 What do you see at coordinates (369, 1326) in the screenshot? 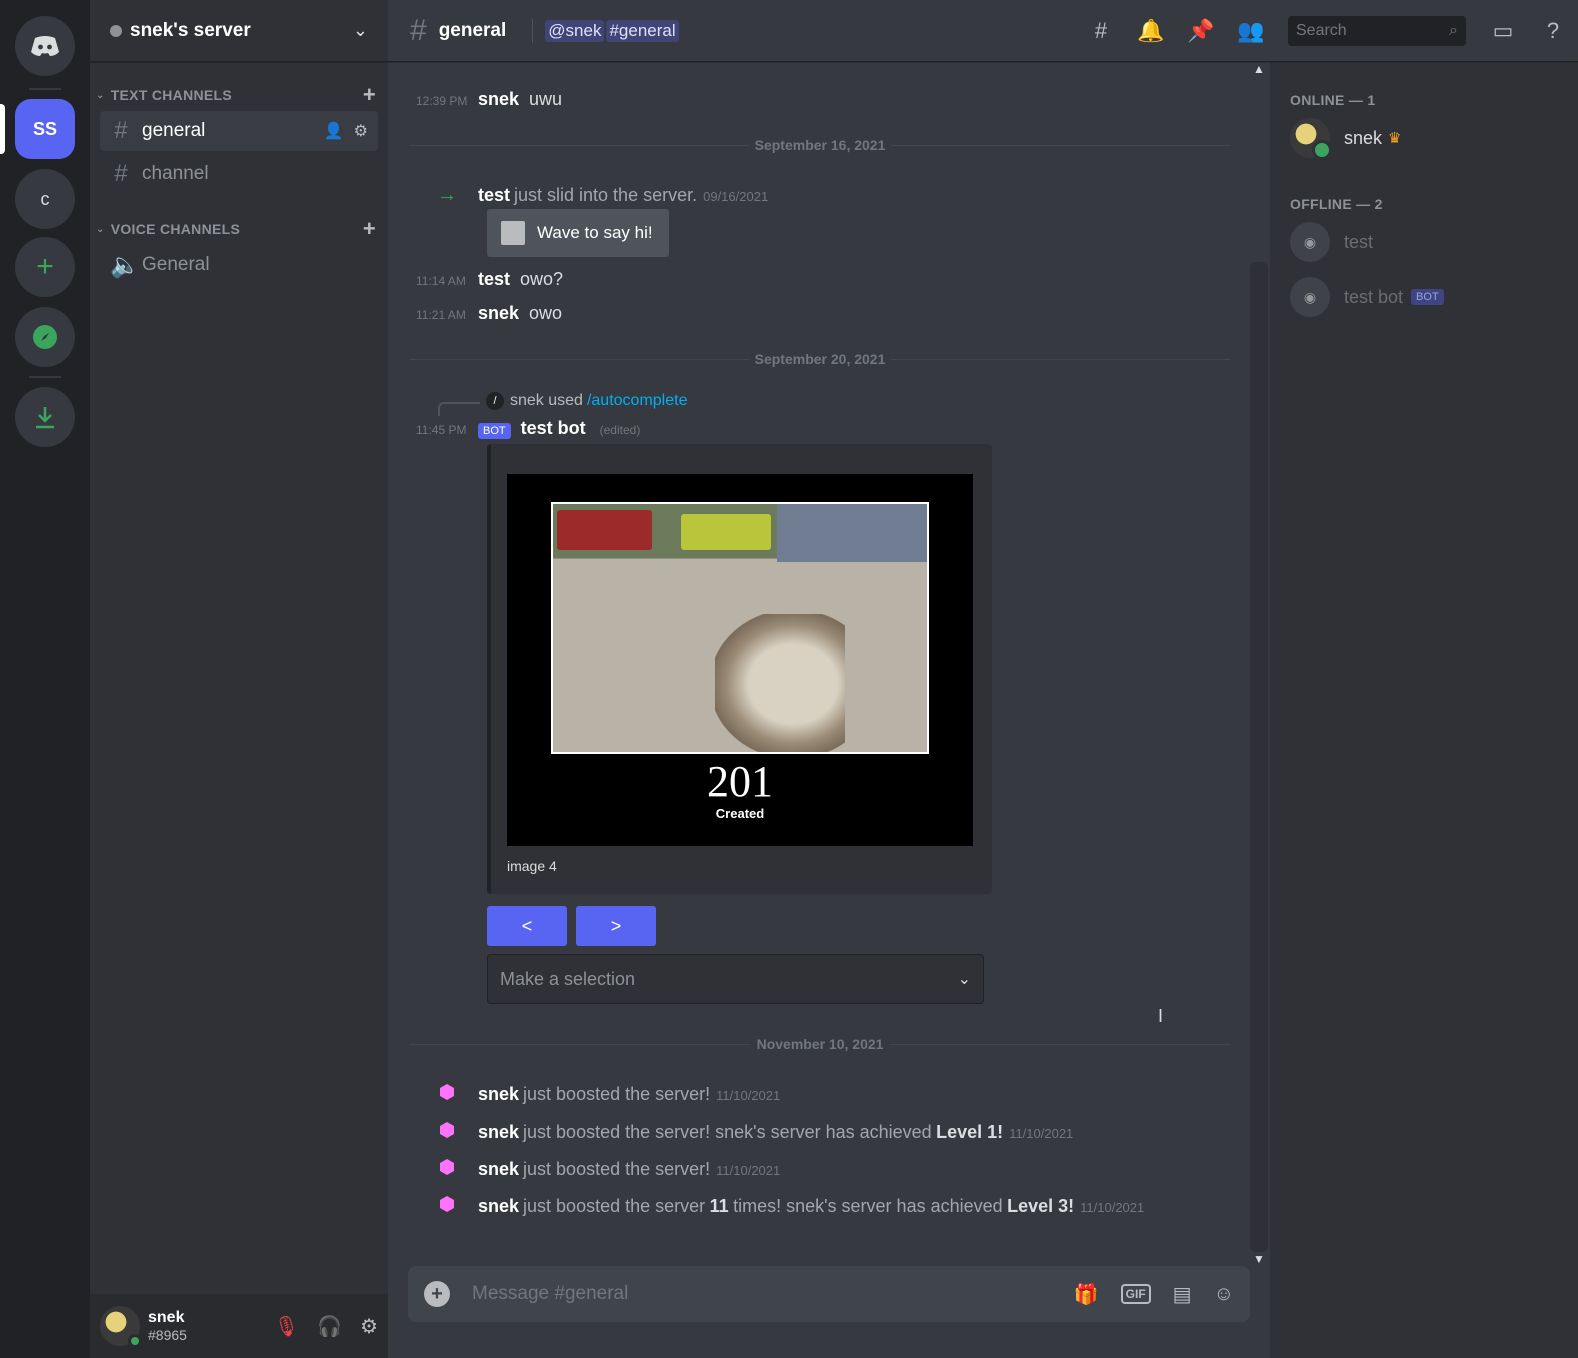
I see `user-settings-gear-icon: ⚙` at bounding box center [369, 1326].